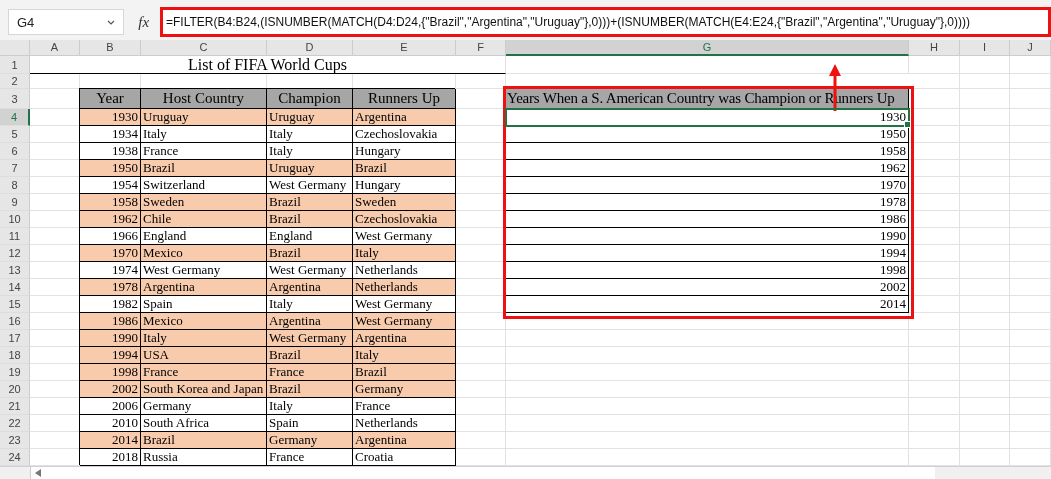  What do you see at coordinates (15, 338) in the screenshot?
I see `row-header: 17` at bounding box center [15, 338].